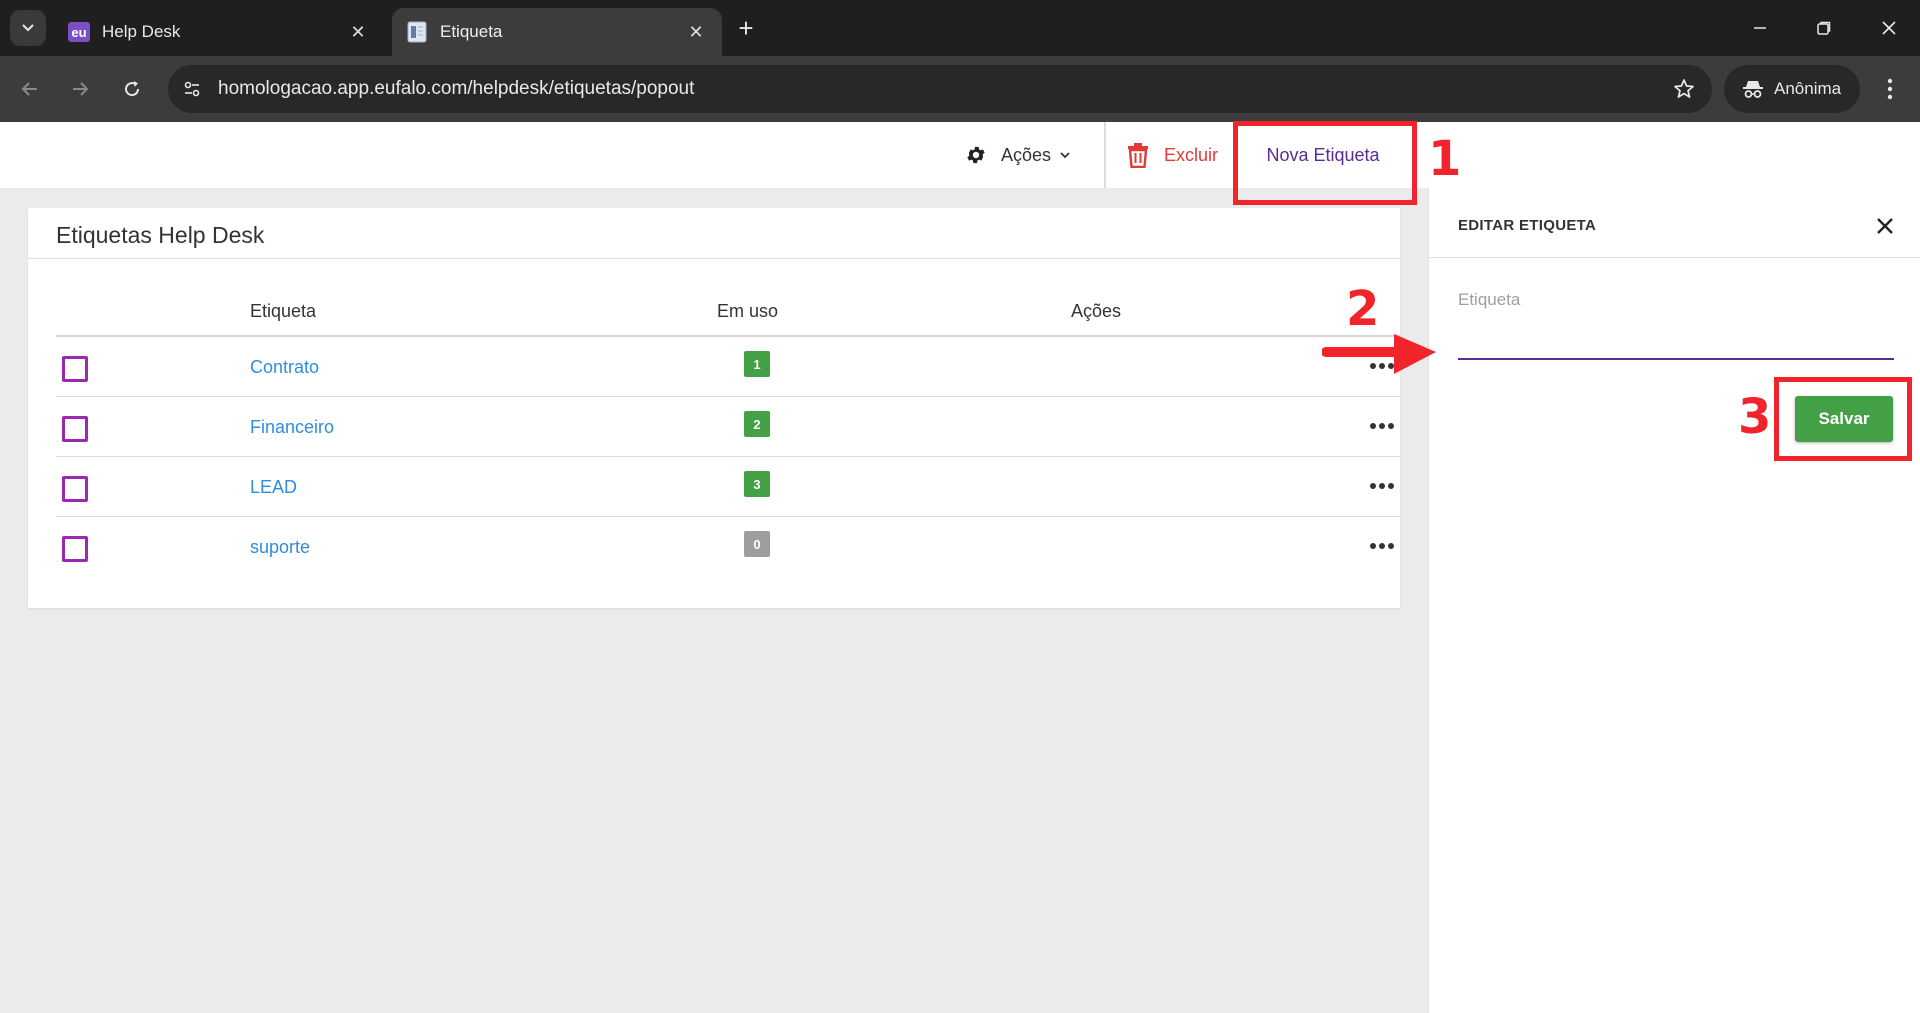  What do you see at coordinates (1824, 28) in the screenshot?
I see `restore-icon` at bounding box center [1824, 28].